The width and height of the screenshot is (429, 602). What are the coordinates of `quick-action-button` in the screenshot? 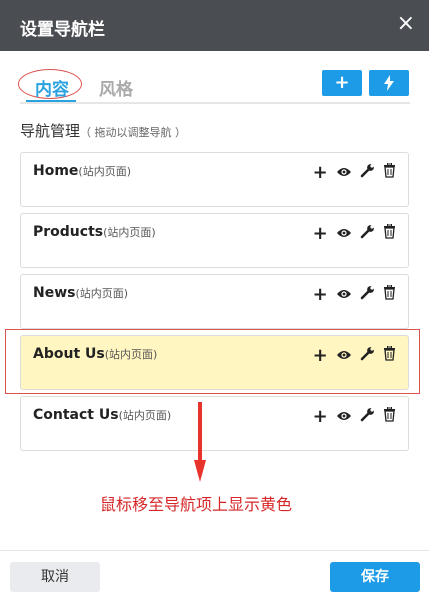 It's located at (389, 83).